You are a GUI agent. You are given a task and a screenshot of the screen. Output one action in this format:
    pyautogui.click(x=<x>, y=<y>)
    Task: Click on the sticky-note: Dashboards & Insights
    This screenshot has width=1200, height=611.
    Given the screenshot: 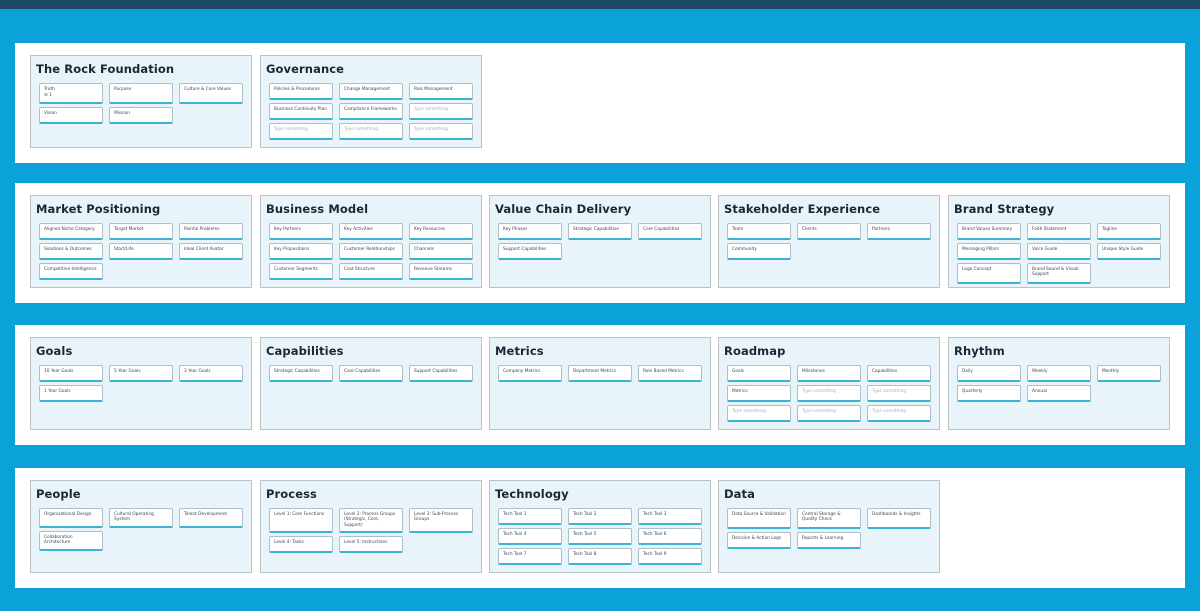 What is the action you would take?
    pyautogui.click(x=899, y=518)
    